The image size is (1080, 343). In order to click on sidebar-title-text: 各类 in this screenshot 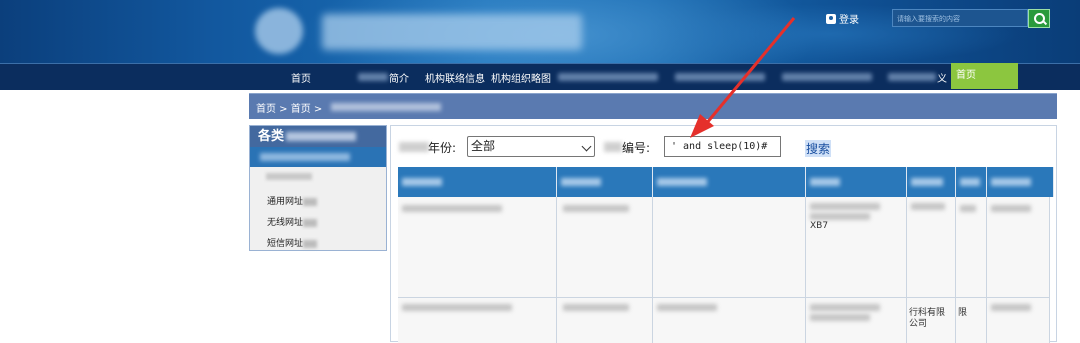, I will do `click(271, 136)`.